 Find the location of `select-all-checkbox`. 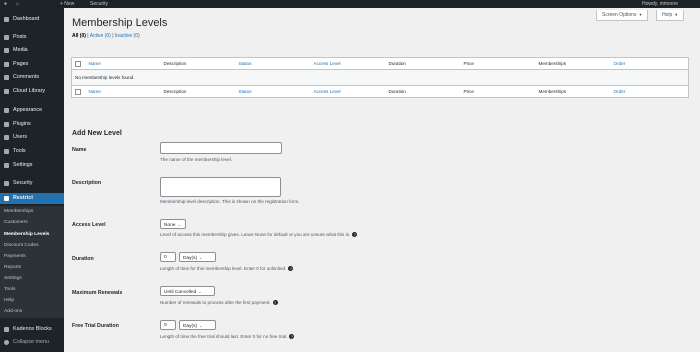

select-all-checkbox is located at coordinates (78, 63).